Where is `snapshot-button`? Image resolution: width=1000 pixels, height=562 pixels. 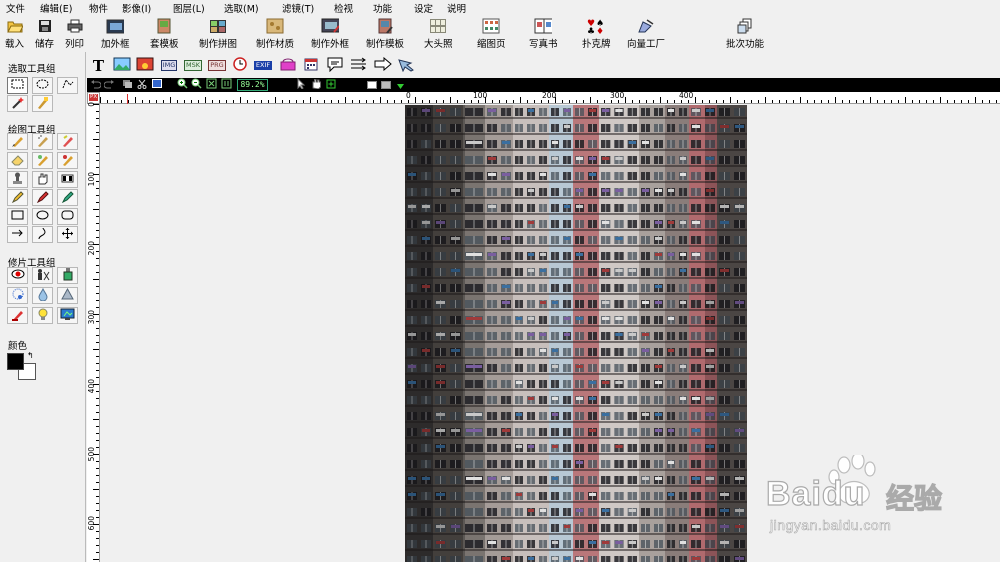 snapshot-button is located at coordinates (157, 85).